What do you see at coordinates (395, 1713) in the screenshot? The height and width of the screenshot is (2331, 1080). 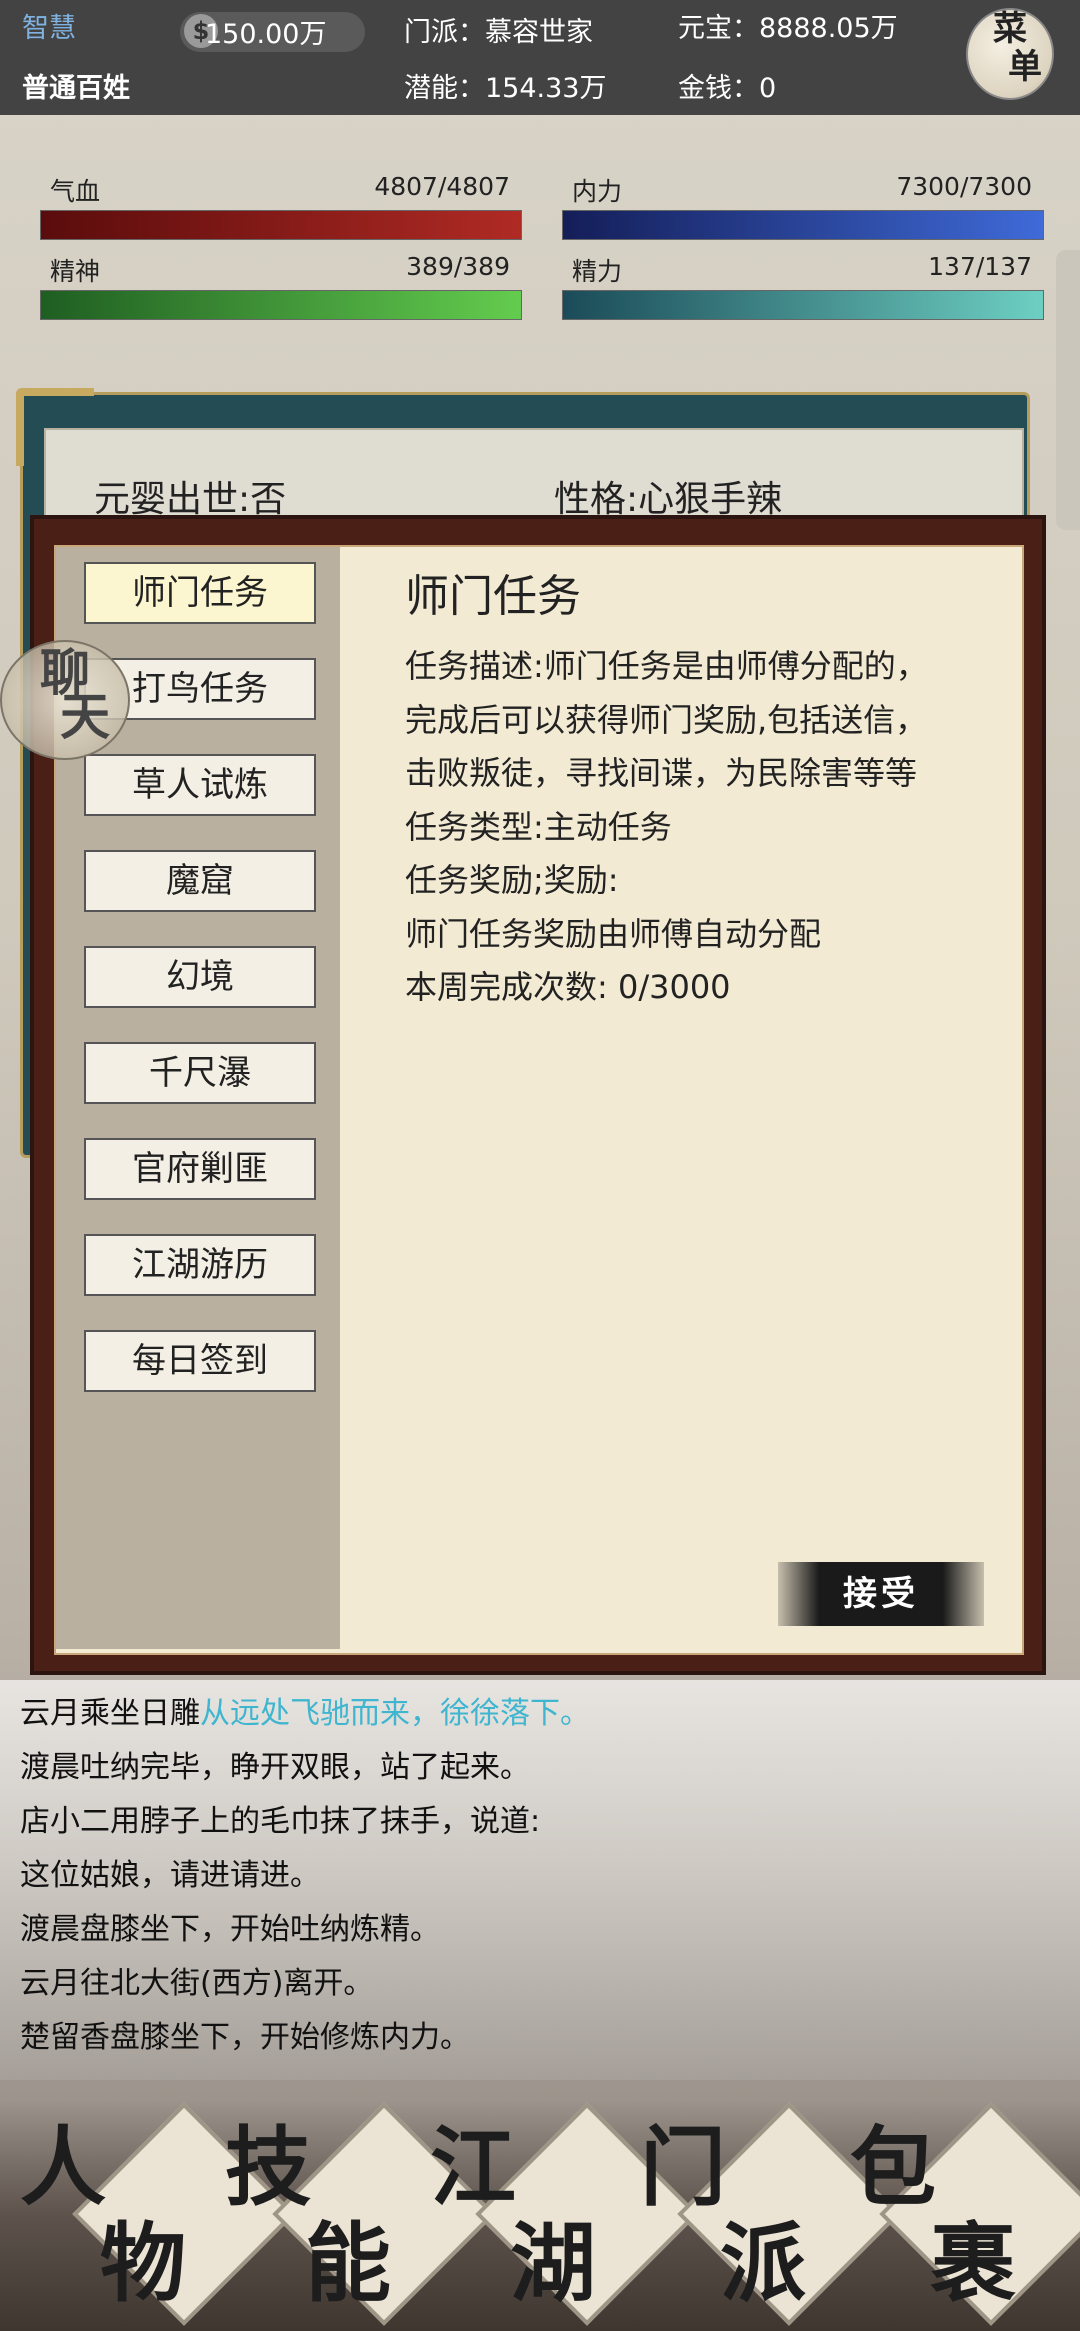 I see `log-line-highlight: 从远处飞驰而来，徐徐落下。` at bounding box center [395, 1713].